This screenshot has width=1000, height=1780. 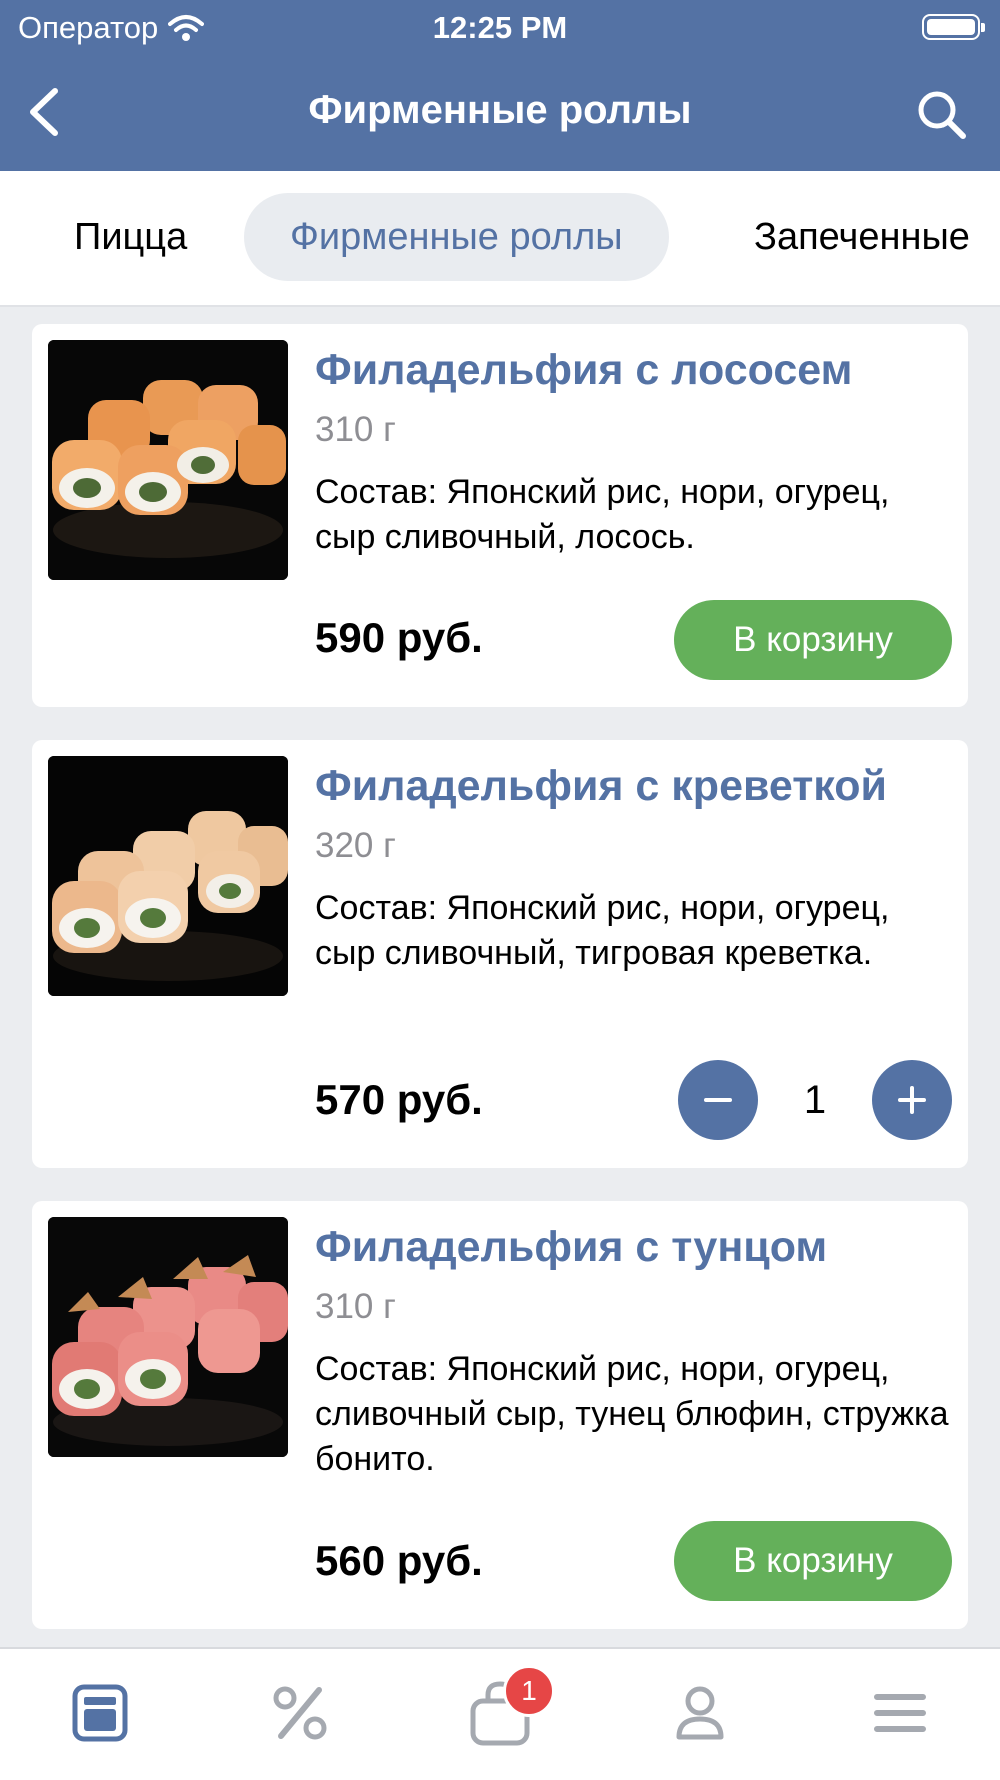 I want to click on top-navigation-bar: Оператор 12:25 PM Фирменные роллы, so click(x=500, y=85).